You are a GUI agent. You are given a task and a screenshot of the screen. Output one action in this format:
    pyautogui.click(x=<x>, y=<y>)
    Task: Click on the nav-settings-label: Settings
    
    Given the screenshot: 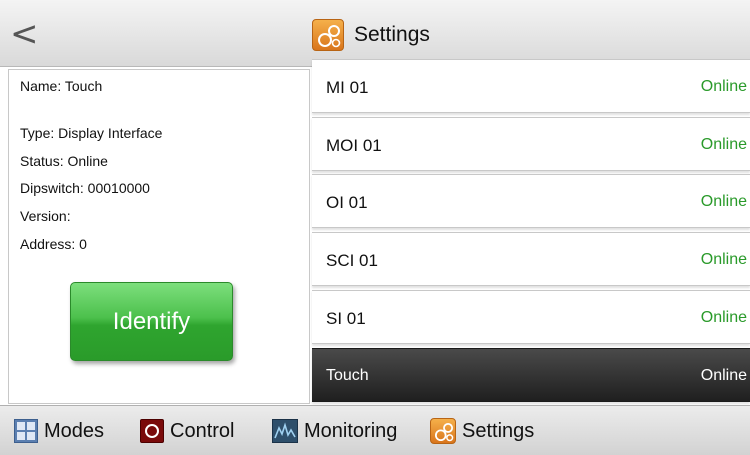 What is the action you would take?
    pyautogui.click(x=498, y=430)
    